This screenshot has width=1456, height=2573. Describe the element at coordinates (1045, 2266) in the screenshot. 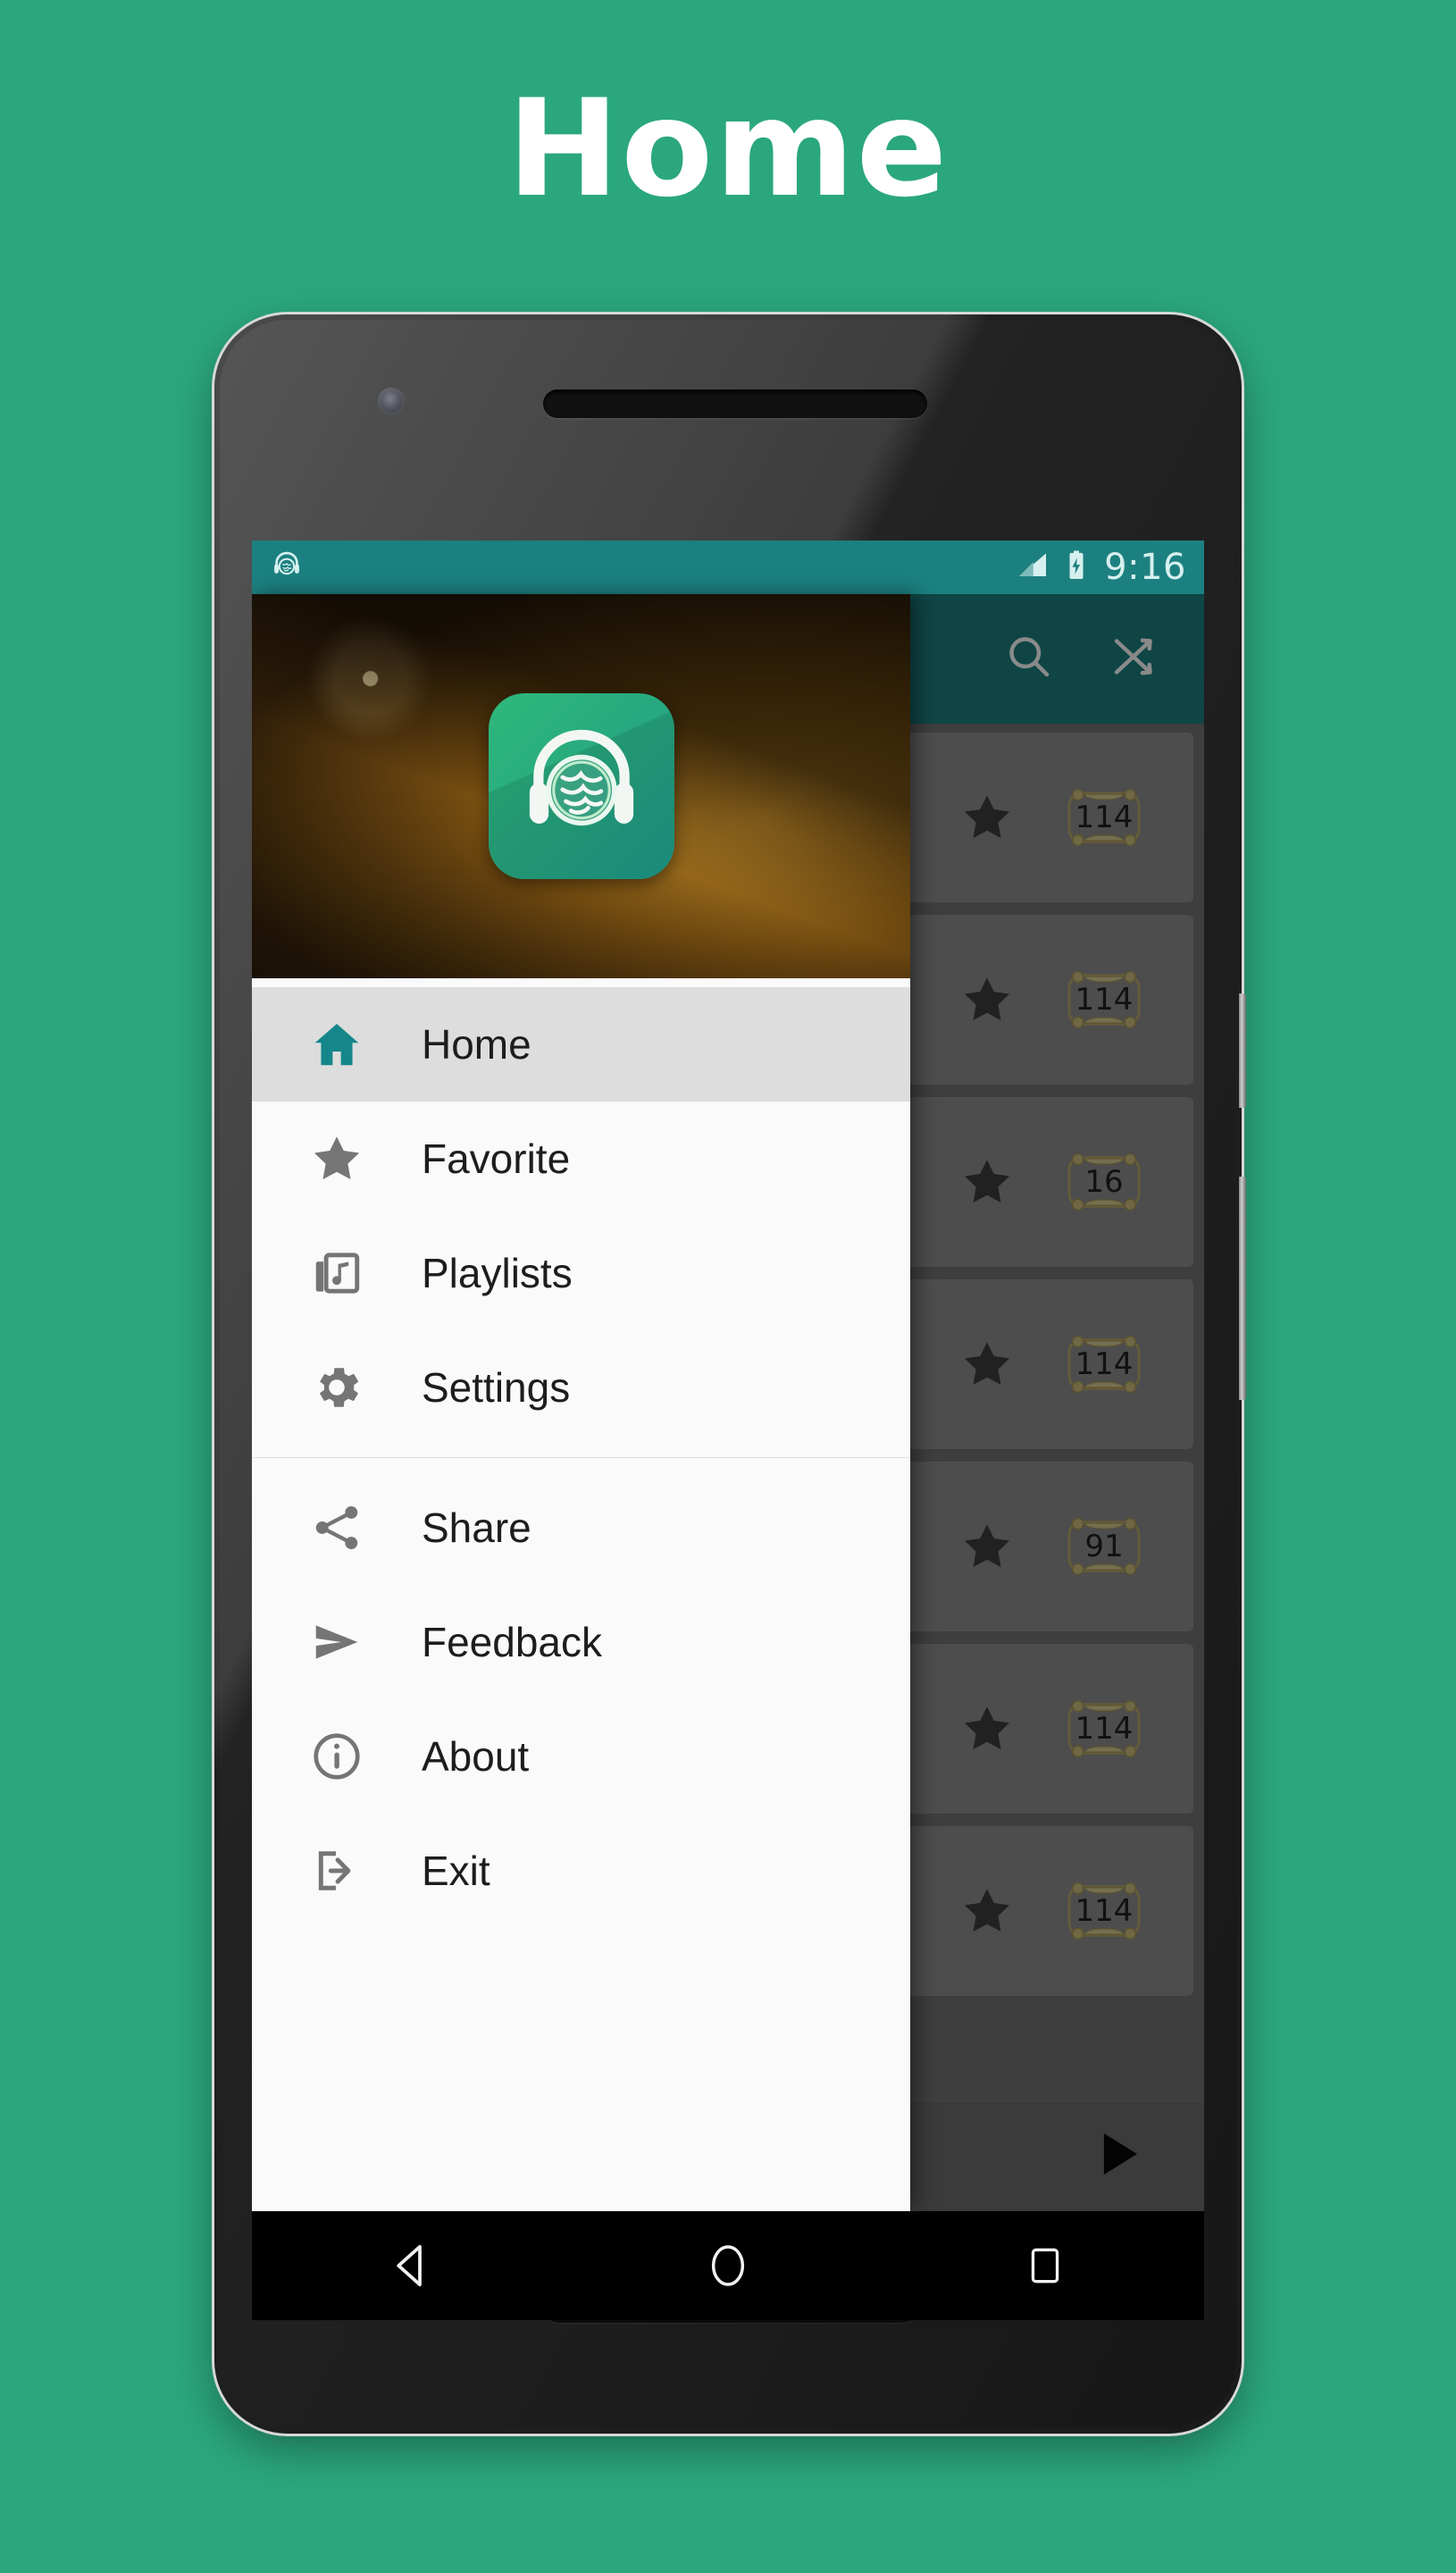

I see `recents-square-icon` at that location.